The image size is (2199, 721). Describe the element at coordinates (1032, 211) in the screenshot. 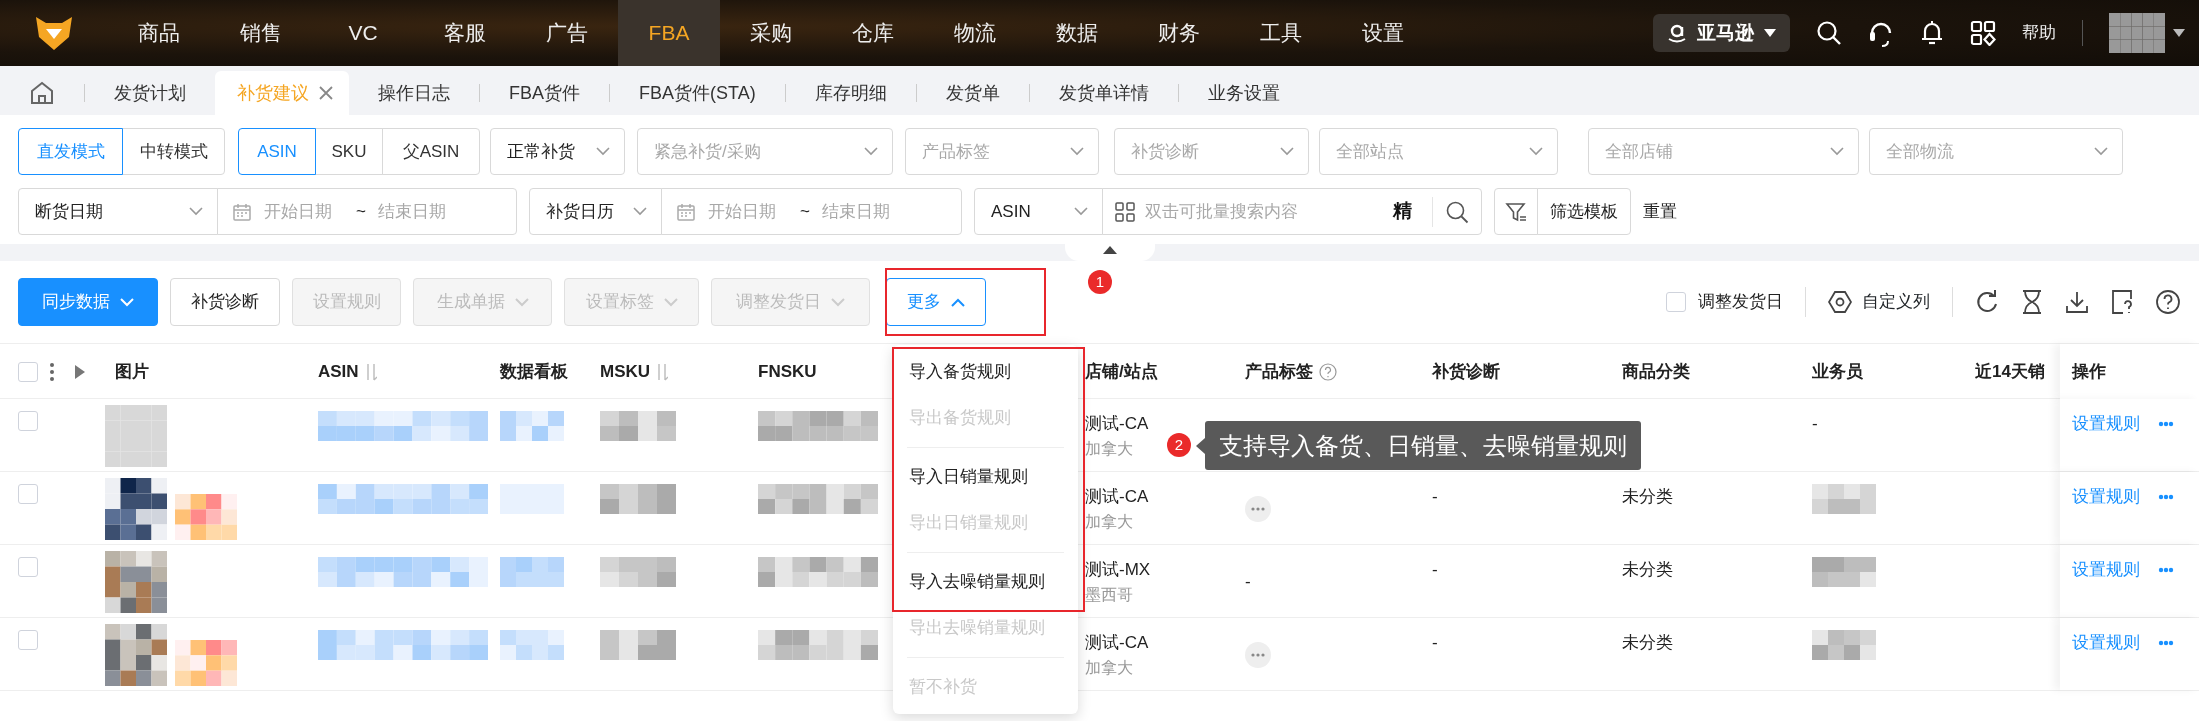

I see `select-input: ASIN` at that location.